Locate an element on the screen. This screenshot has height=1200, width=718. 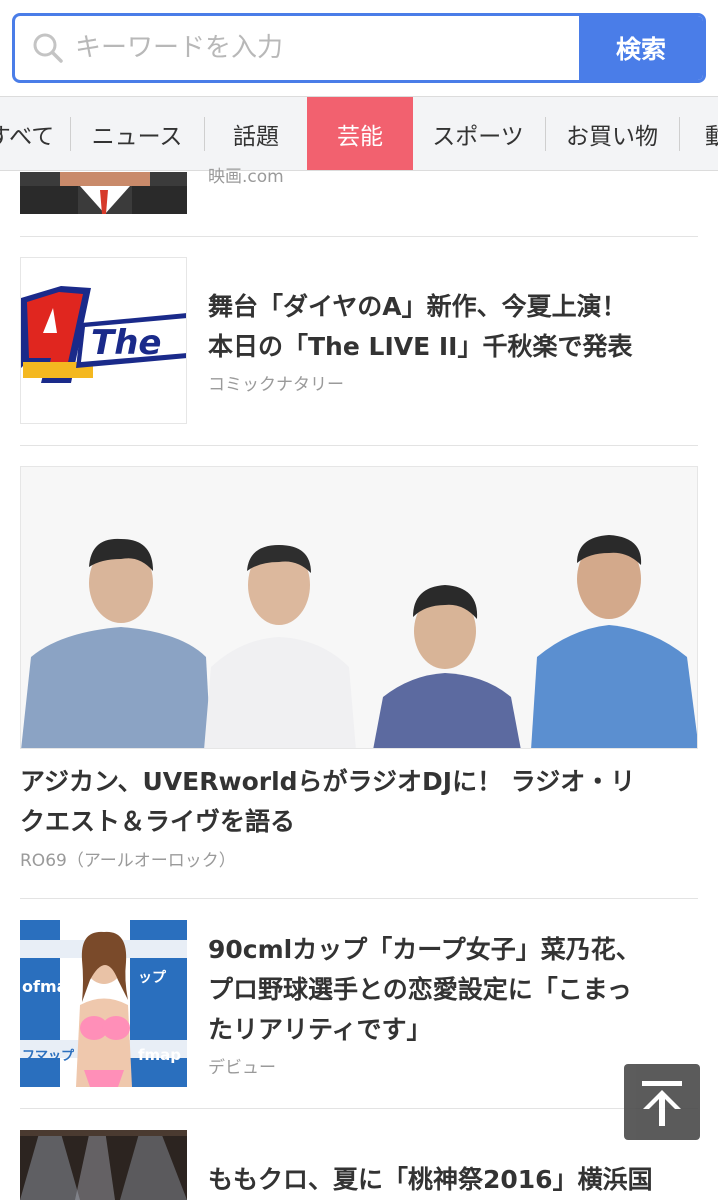
diamond-a-logo: The is located at coordinates (103, 340).